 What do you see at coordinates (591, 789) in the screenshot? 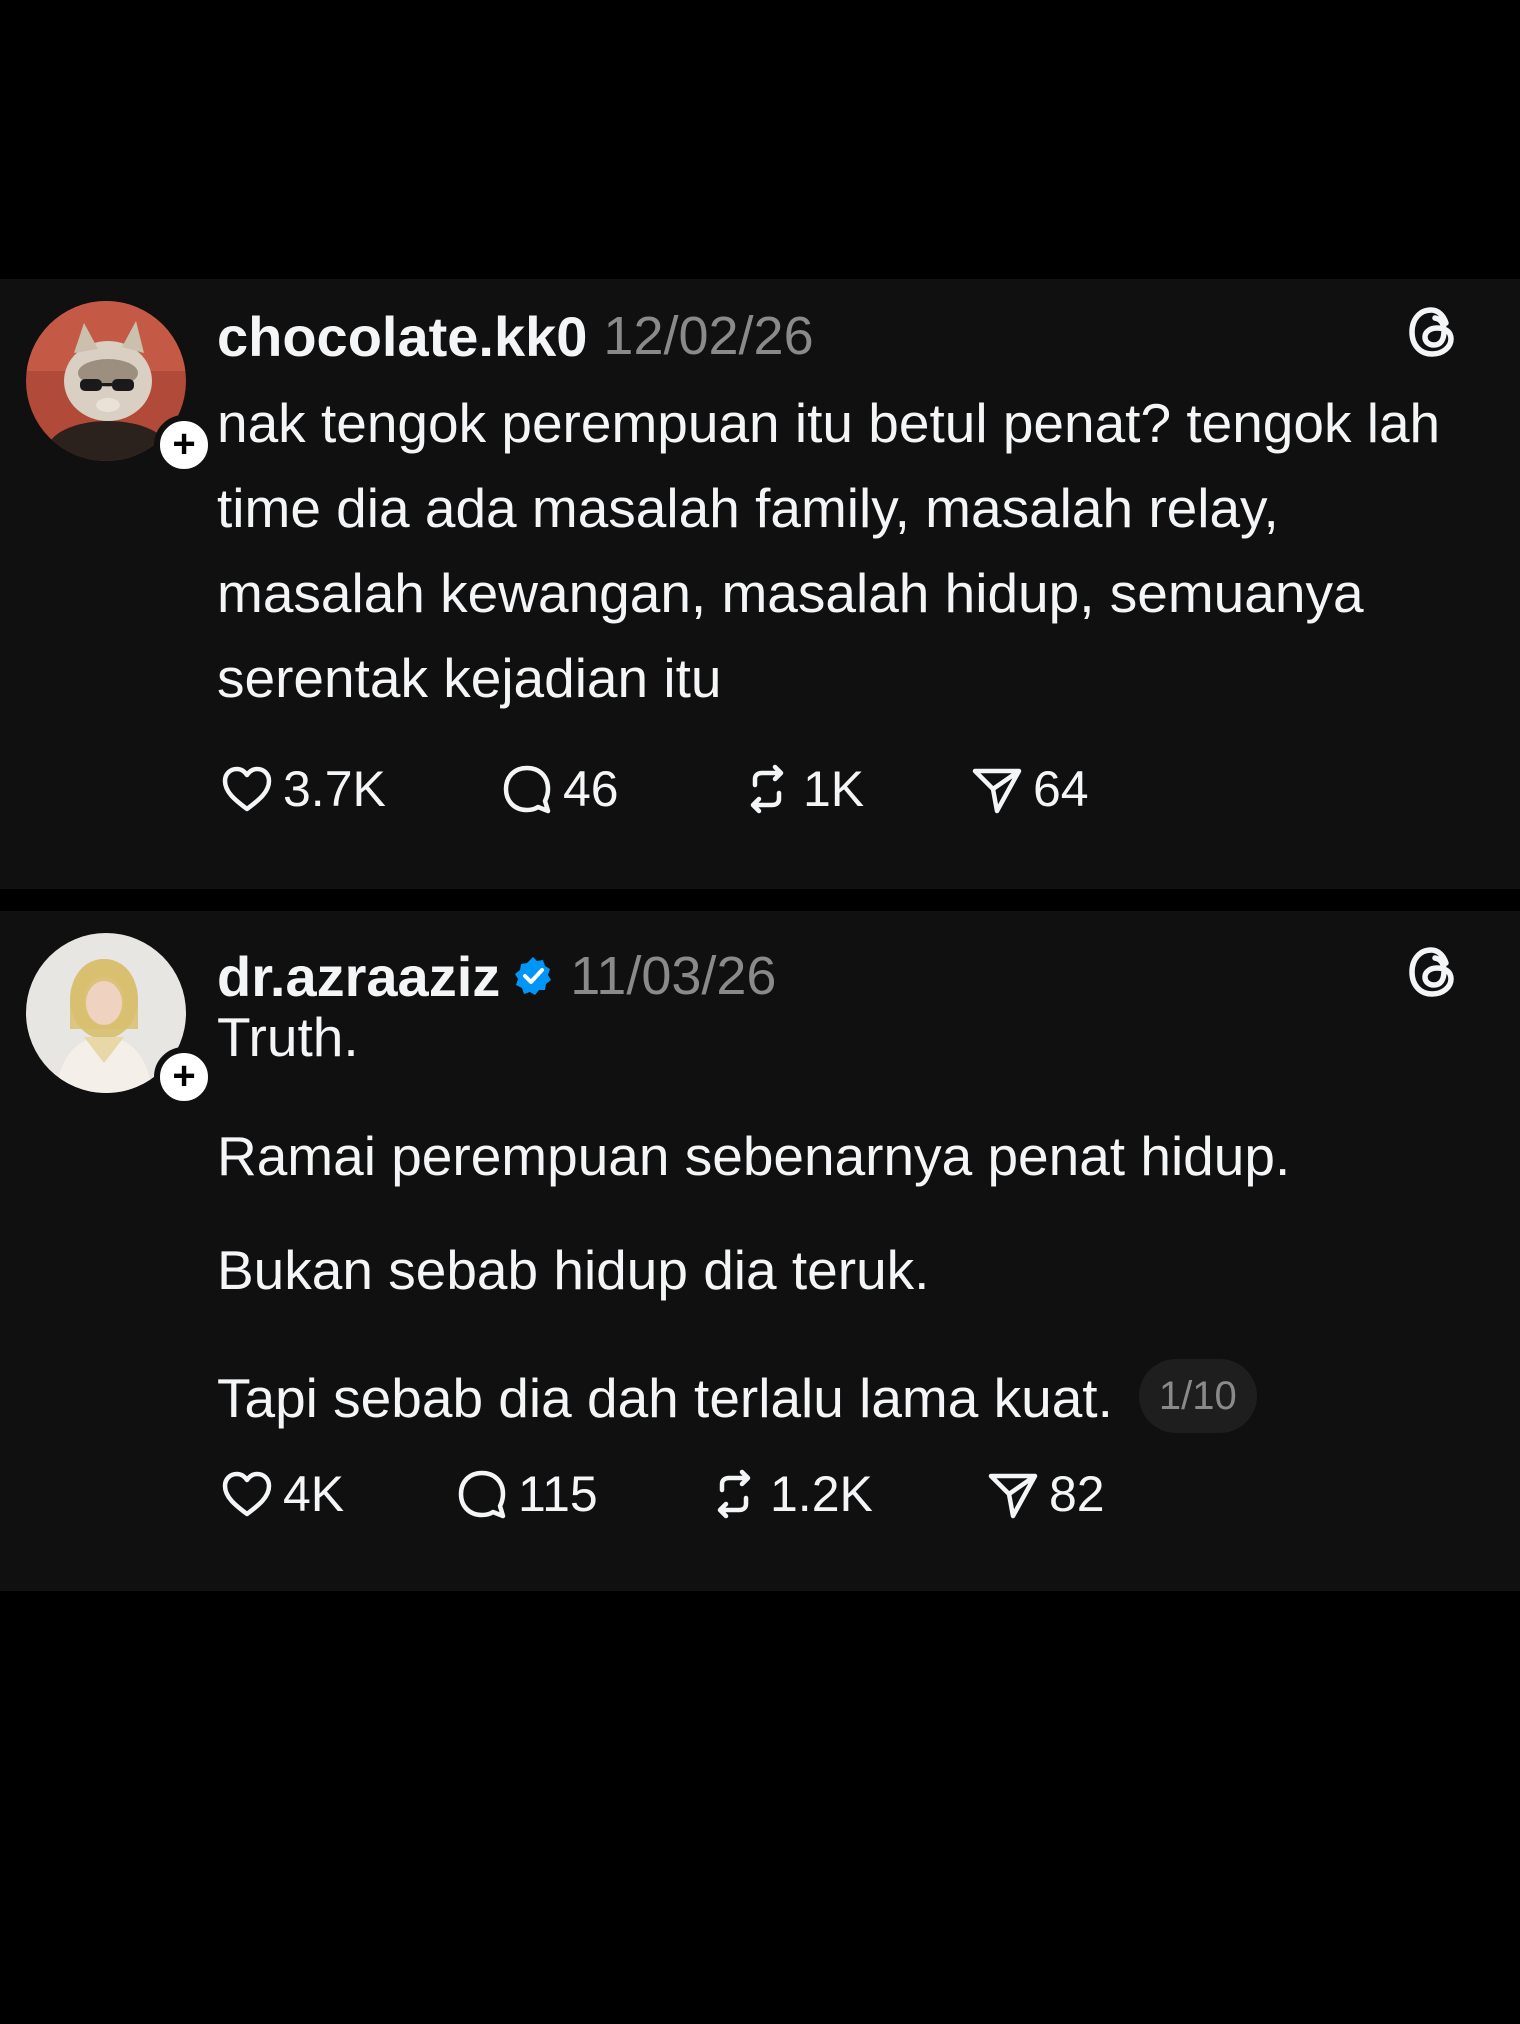
I see `reply-count: 46` at bounding box center [591, 789].